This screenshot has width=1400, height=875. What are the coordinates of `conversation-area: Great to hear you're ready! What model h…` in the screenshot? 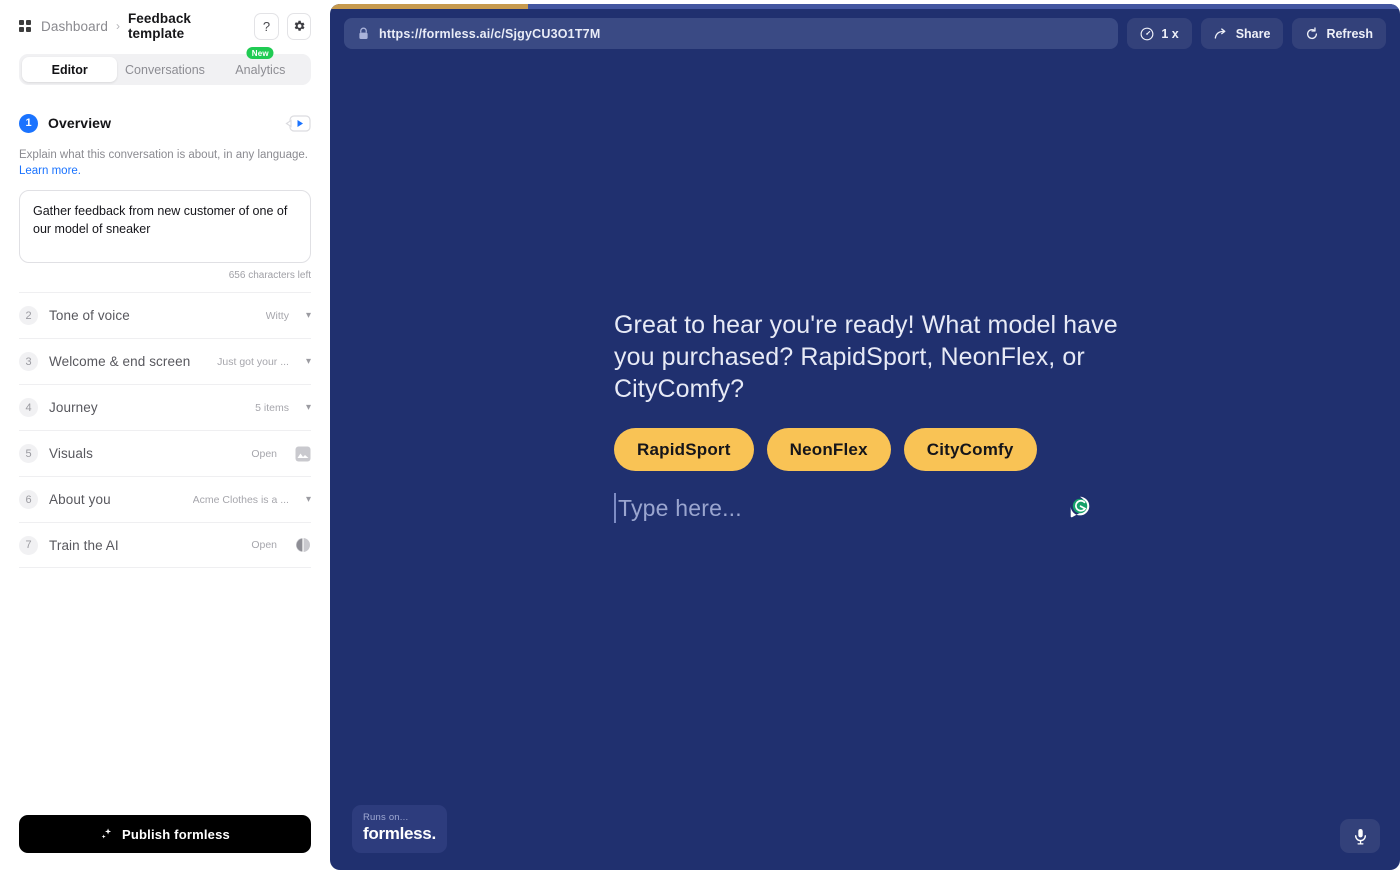 It's located at (874, 416).